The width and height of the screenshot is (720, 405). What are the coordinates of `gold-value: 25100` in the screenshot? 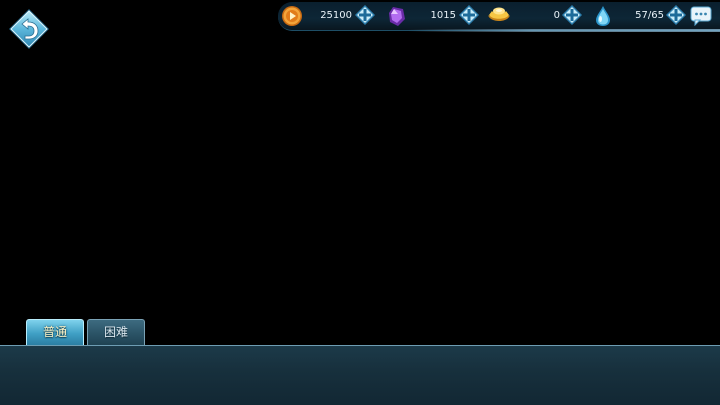 It's located at (336, 15).